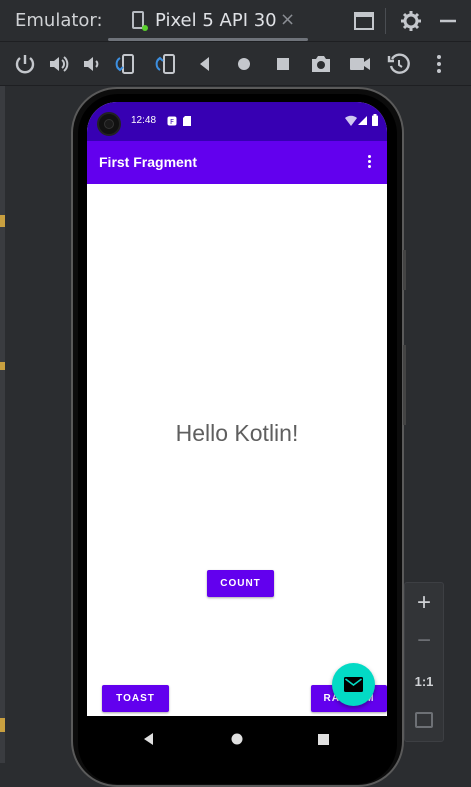 This screenshot has height=787, width=471. I want to click on emulator-toolbar, so click(235, 64).